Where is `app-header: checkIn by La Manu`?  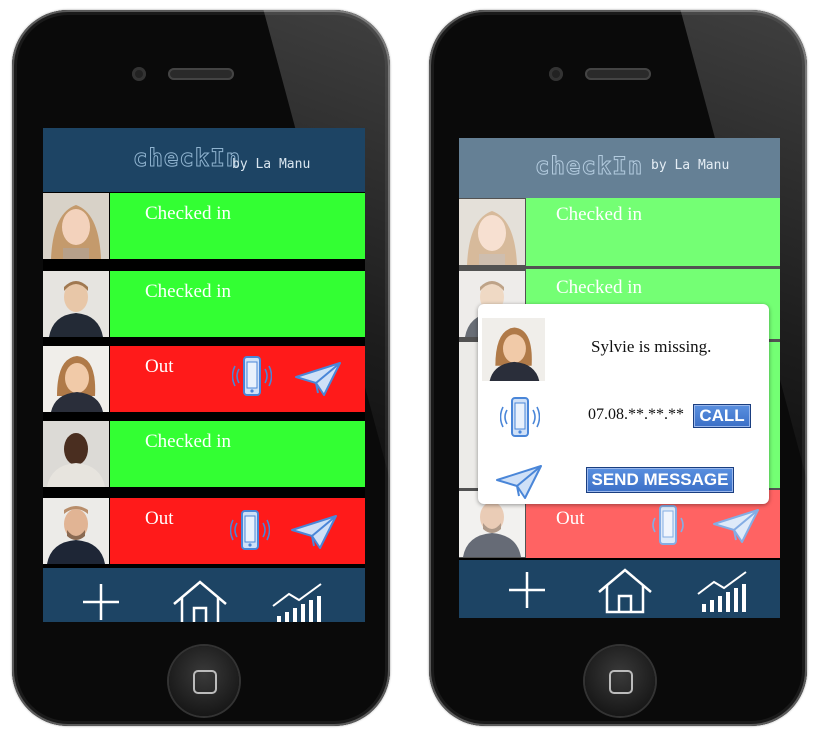 app-header: checkIn by La Manu is located at coordinates (204, 160).